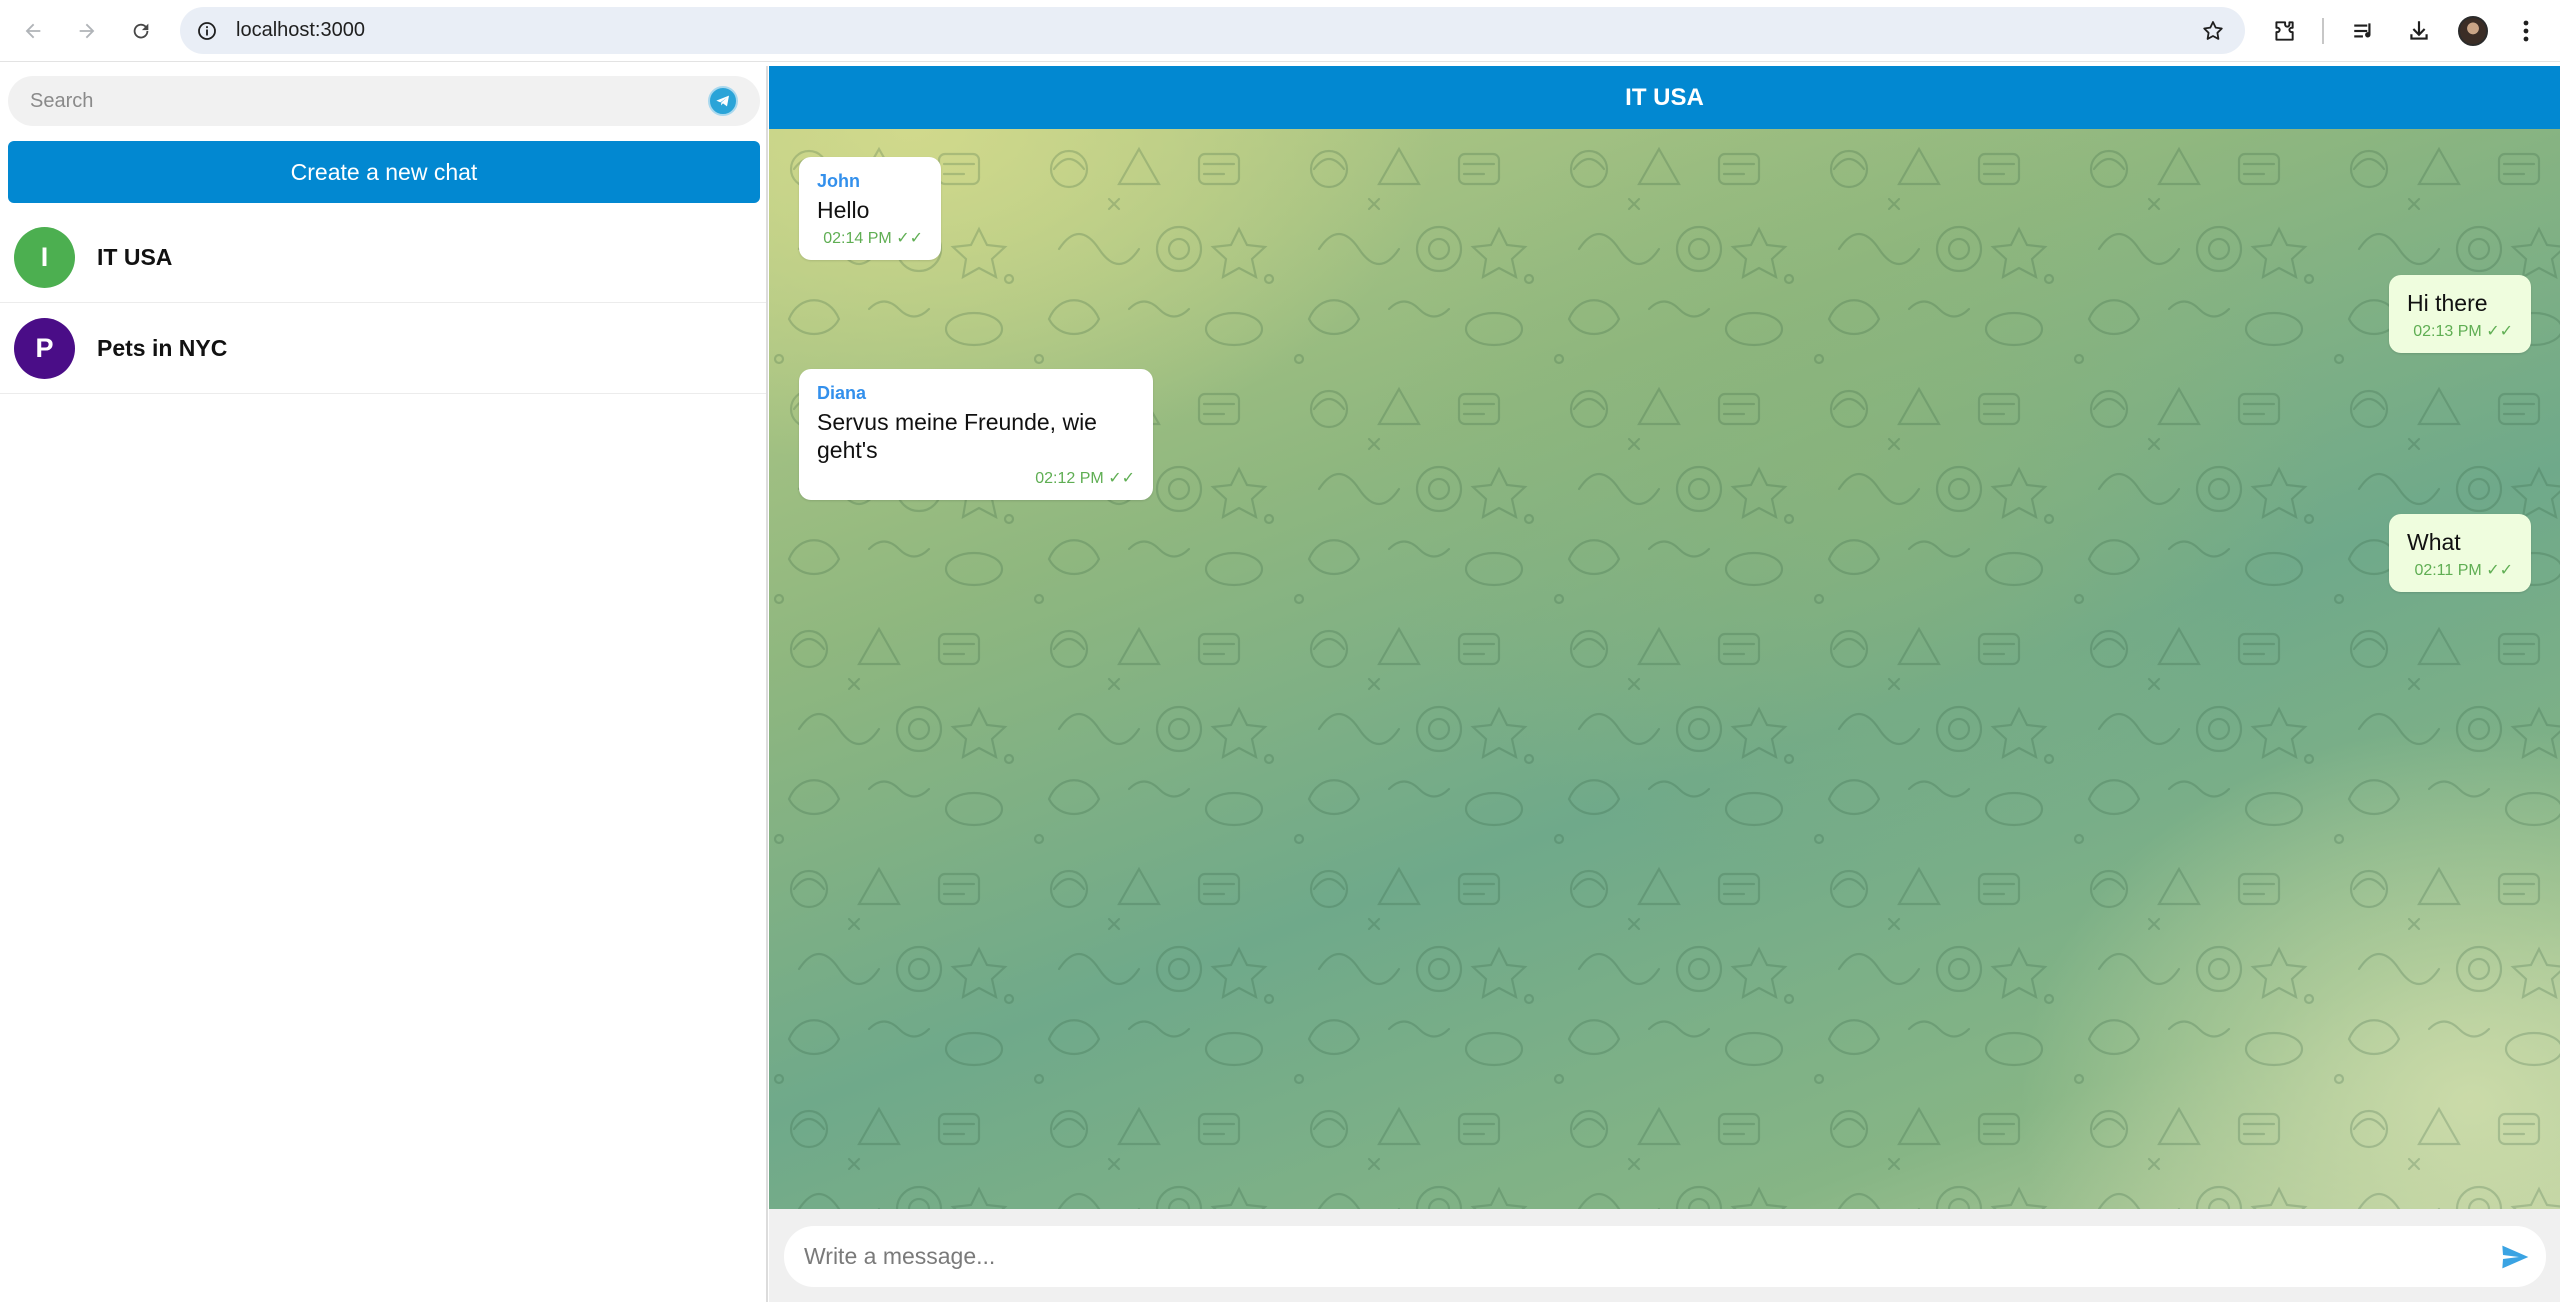  Describe the element at coordinates (2515, 1257) in the screenshot. I see `send-icon` at that location.